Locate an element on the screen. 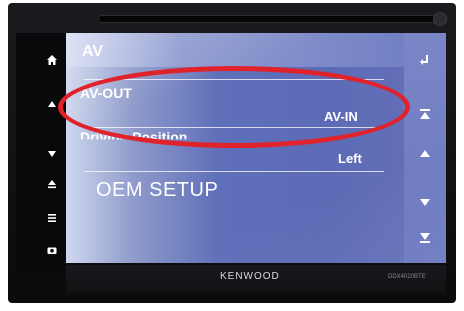 The width and height of the screenshot is (464, 311). driving-position-value: Left is located at coordinates (350, 158).